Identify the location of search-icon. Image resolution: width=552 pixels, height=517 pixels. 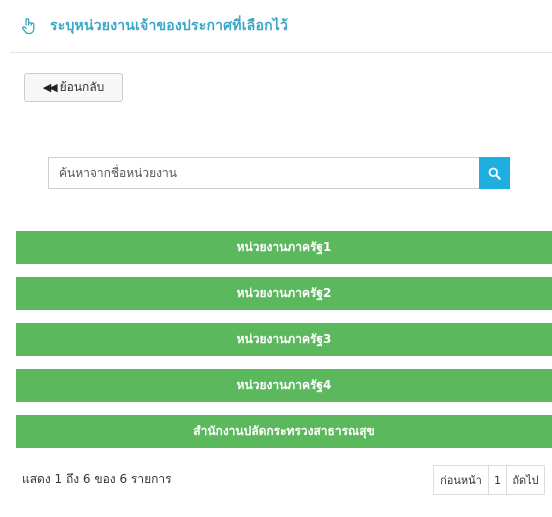
(494, 173).